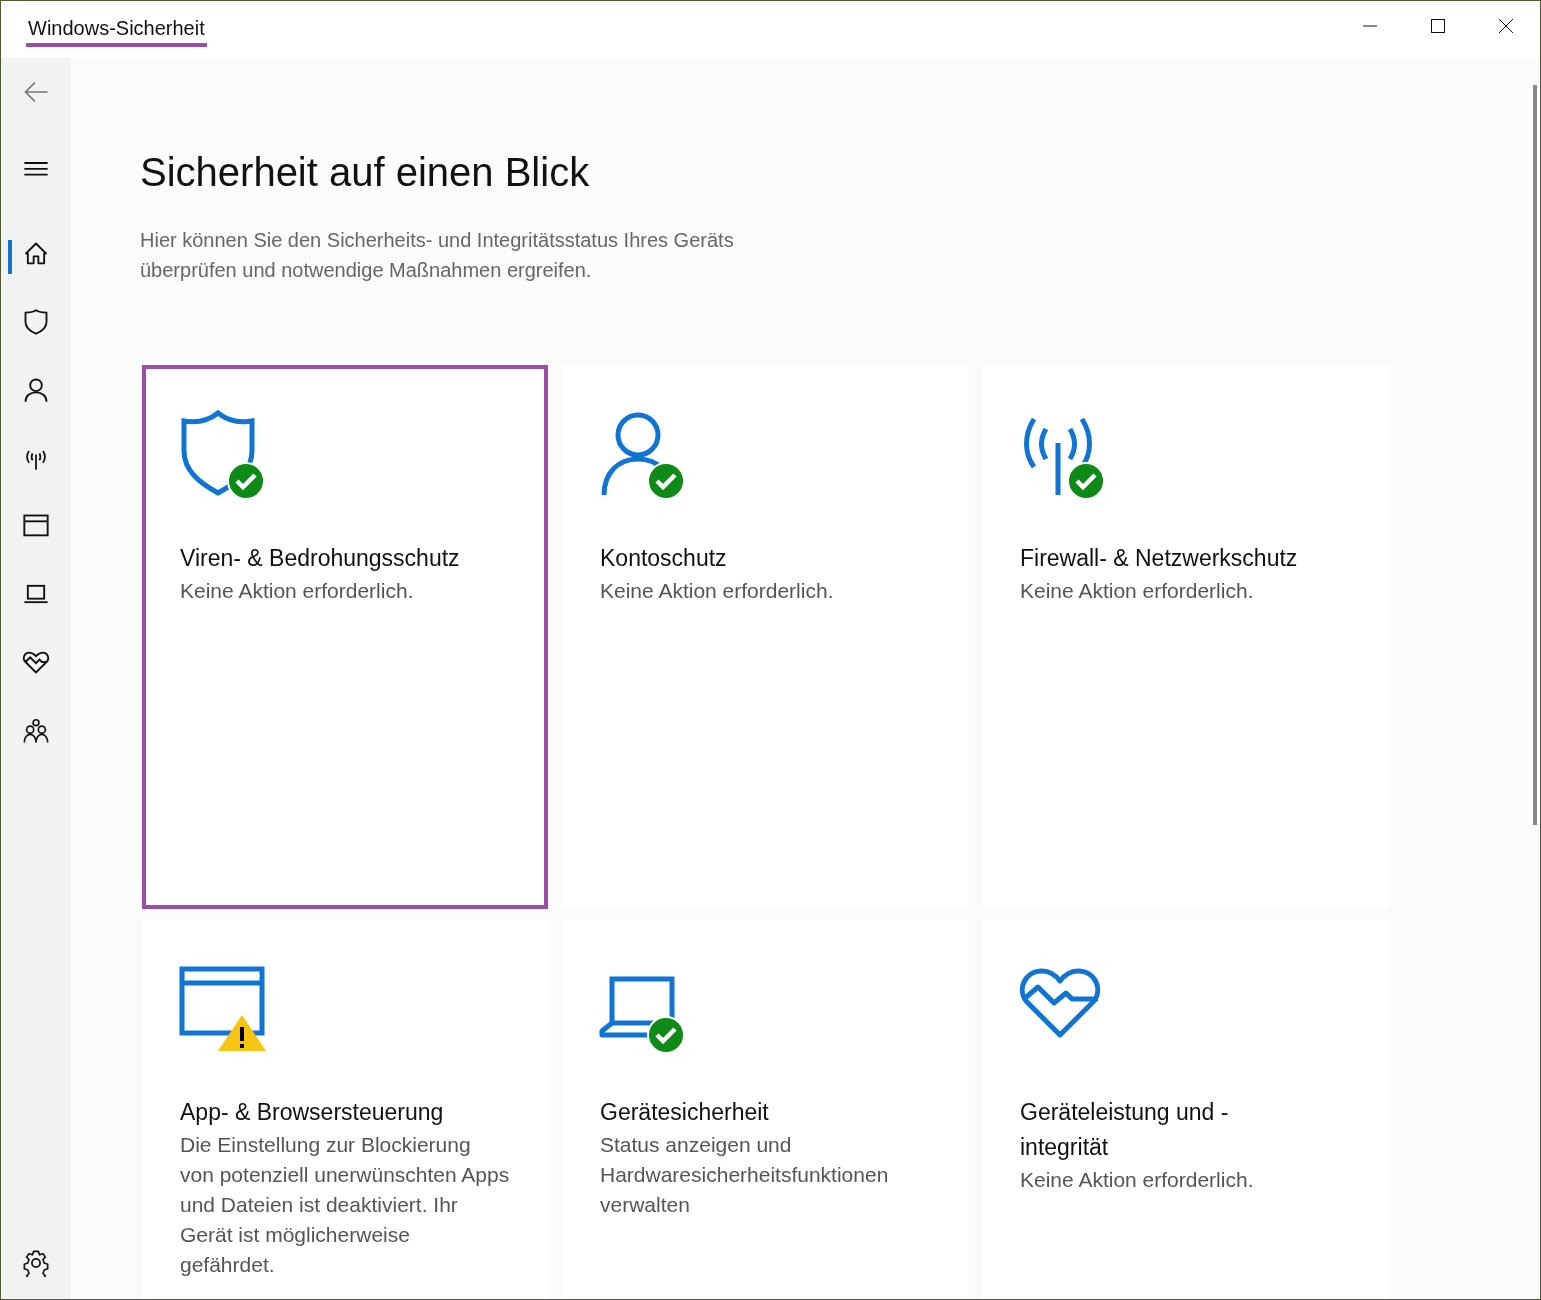 This screenshot has width=1541, height=1300. What do you see at coordinates (312, 1112) in the screenshot?
I see `card-title: App- & Browsersteuerung` at bounding box center [312, 1112].